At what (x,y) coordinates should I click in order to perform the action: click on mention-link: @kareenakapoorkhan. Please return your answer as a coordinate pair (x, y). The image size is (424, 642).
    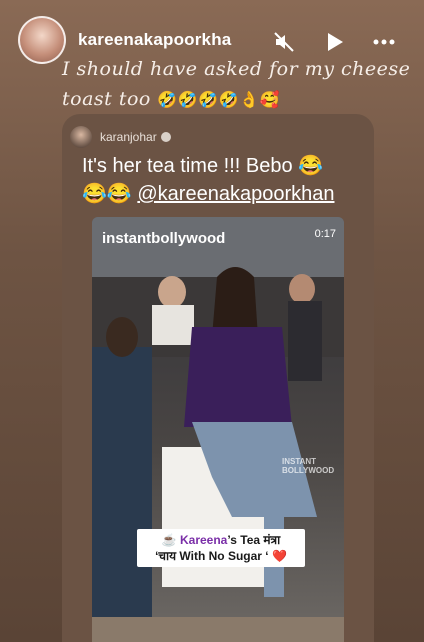
    Looking at the image, I should click on (235, 194).